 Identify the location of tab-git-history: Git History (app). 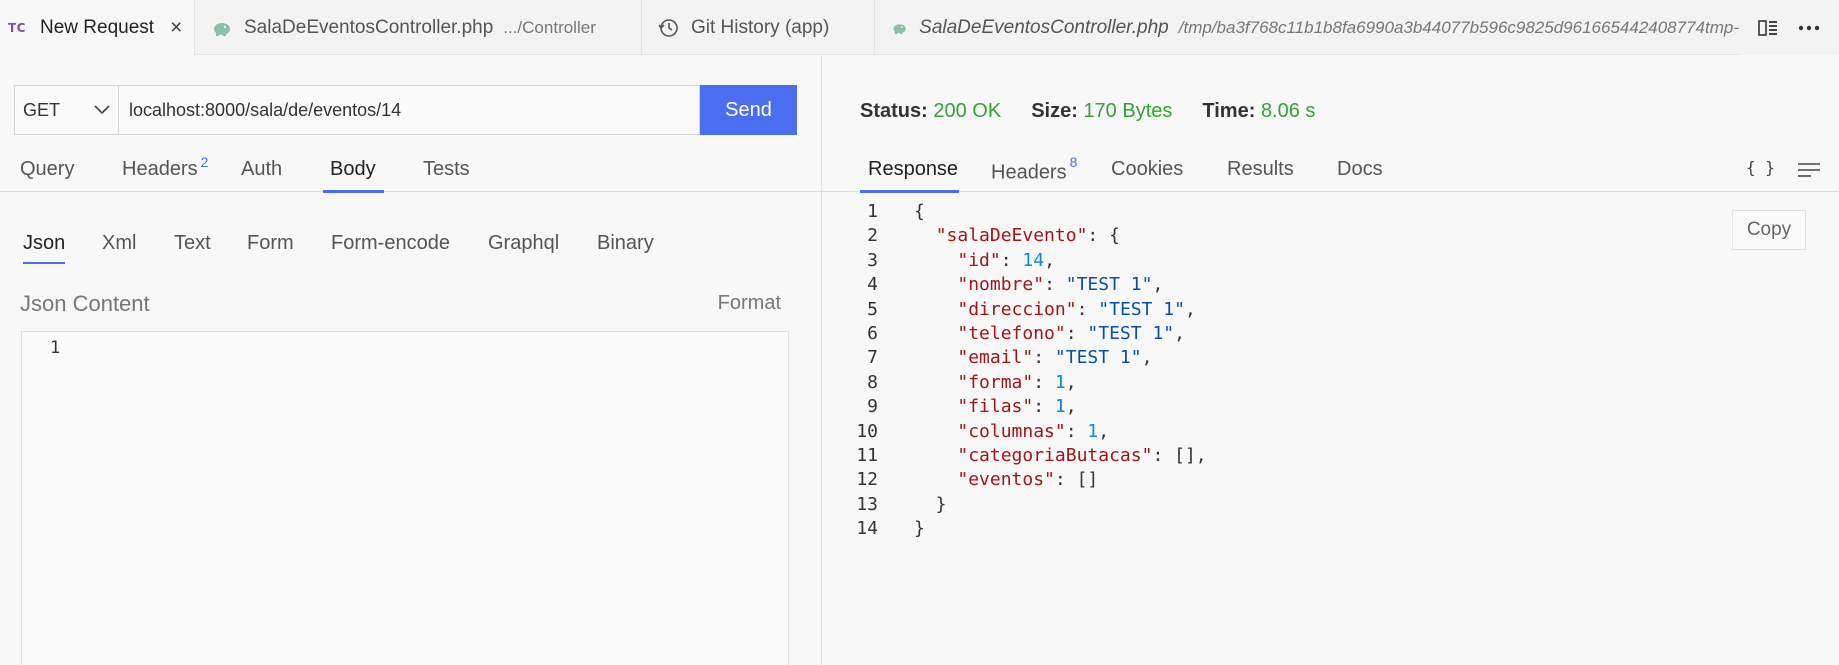
(759, 27).